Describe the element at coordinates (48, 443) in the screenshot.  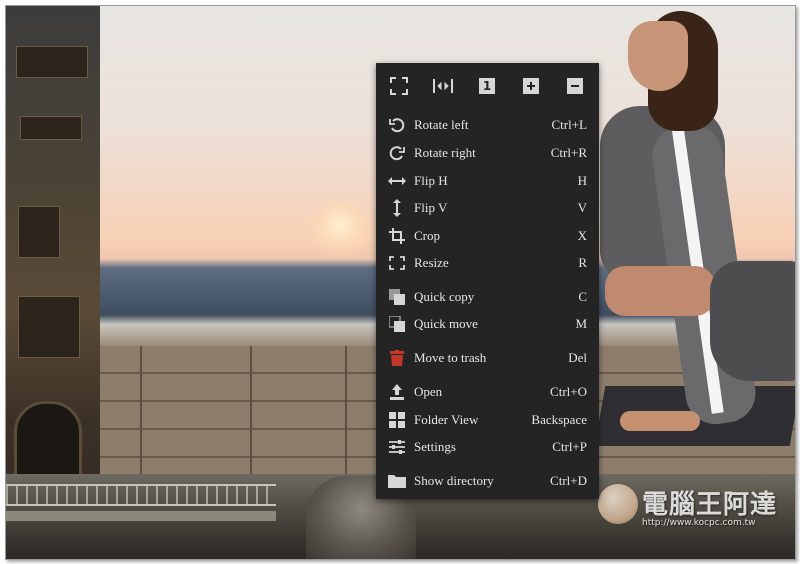
I see `tower-arch` at that location.